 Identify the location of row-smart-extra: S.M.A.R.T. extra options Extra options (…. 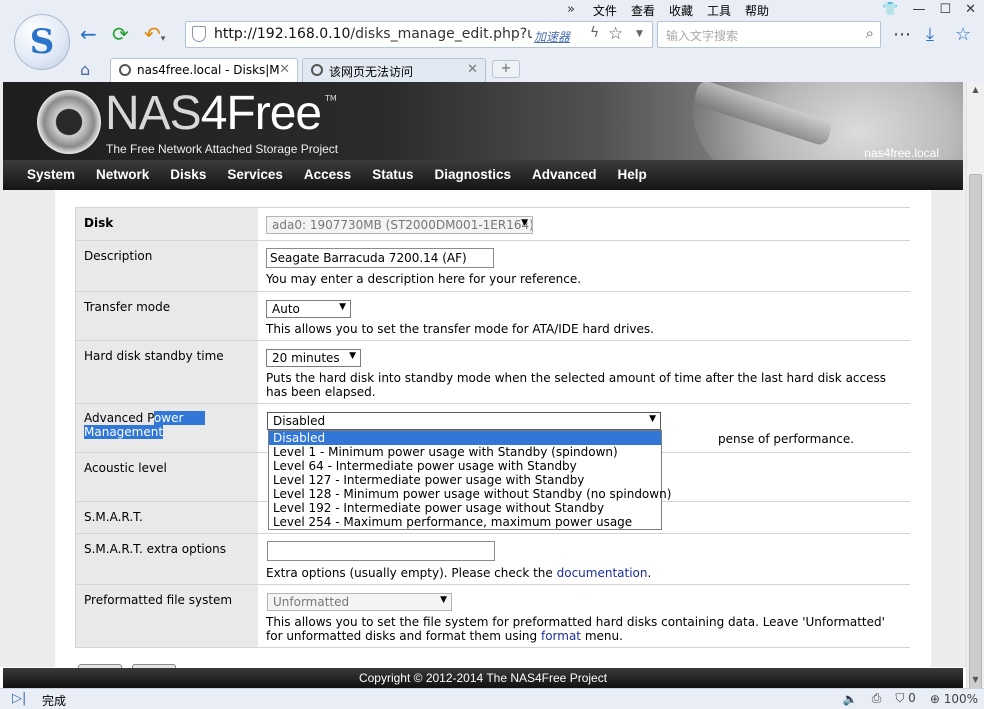
(492, 559).